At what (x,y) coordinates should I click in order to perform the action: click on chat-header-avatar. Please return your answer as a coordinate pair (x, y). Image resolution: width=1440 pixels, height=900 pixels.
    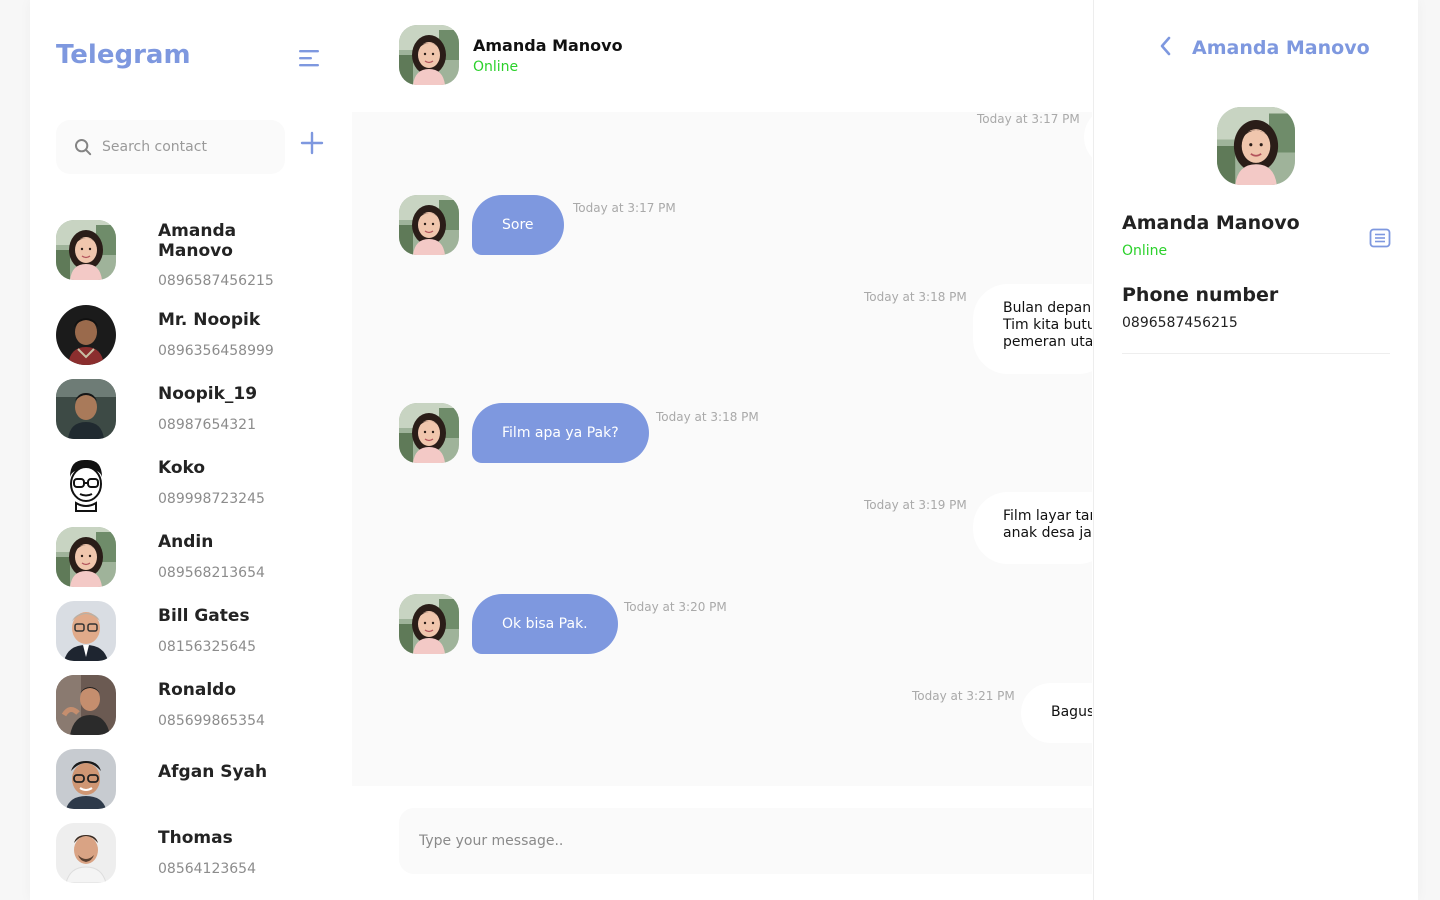
    Looking at the image, I should click on (429, 55).